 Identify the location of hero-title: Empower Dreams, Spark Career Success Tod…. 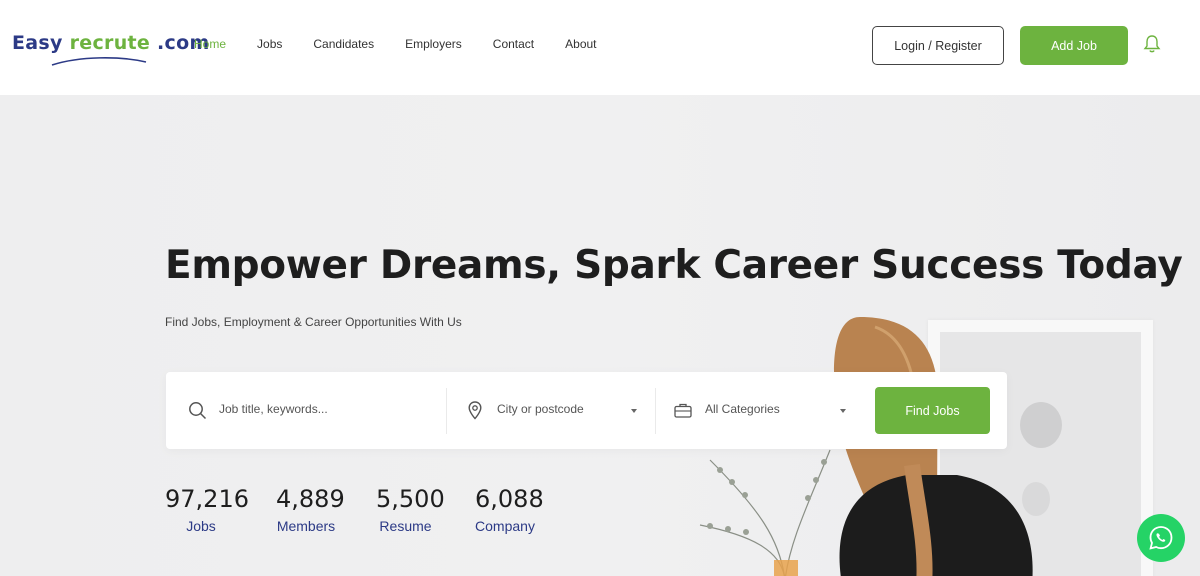
(674, 265).